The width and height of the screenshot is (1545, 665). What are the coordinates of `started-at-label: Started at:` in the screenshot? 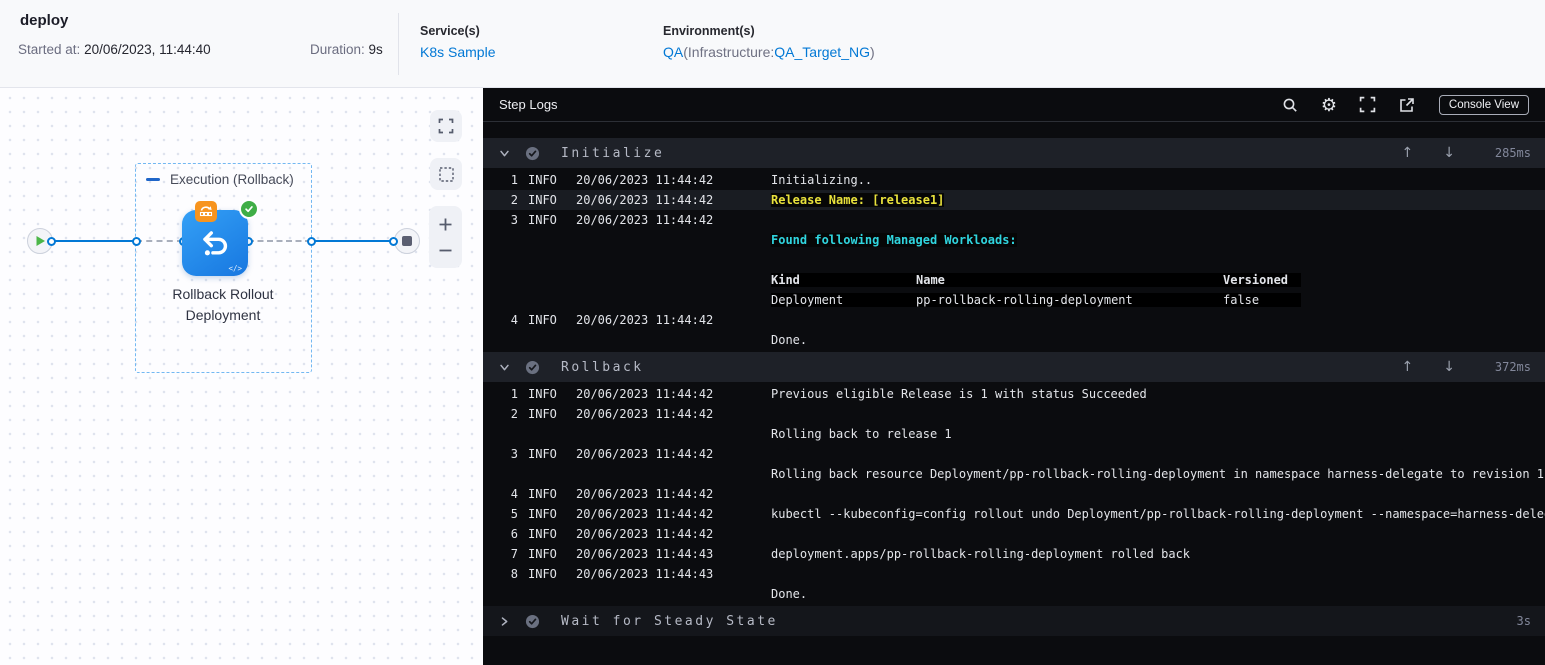 It's located at (49, 49).